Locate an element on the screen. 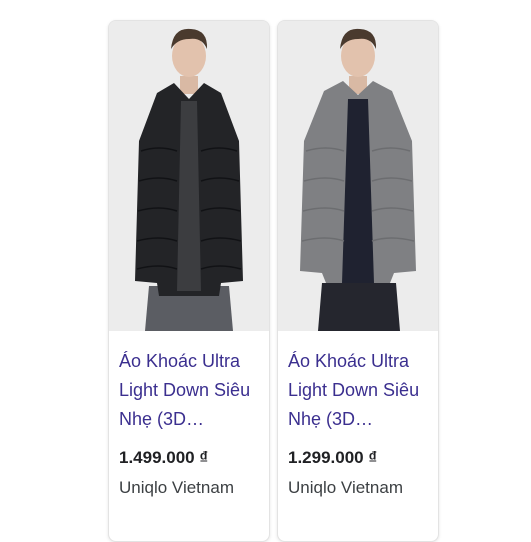  product-price: 1.299.000 ₫ is located at coordinates (333, 457).